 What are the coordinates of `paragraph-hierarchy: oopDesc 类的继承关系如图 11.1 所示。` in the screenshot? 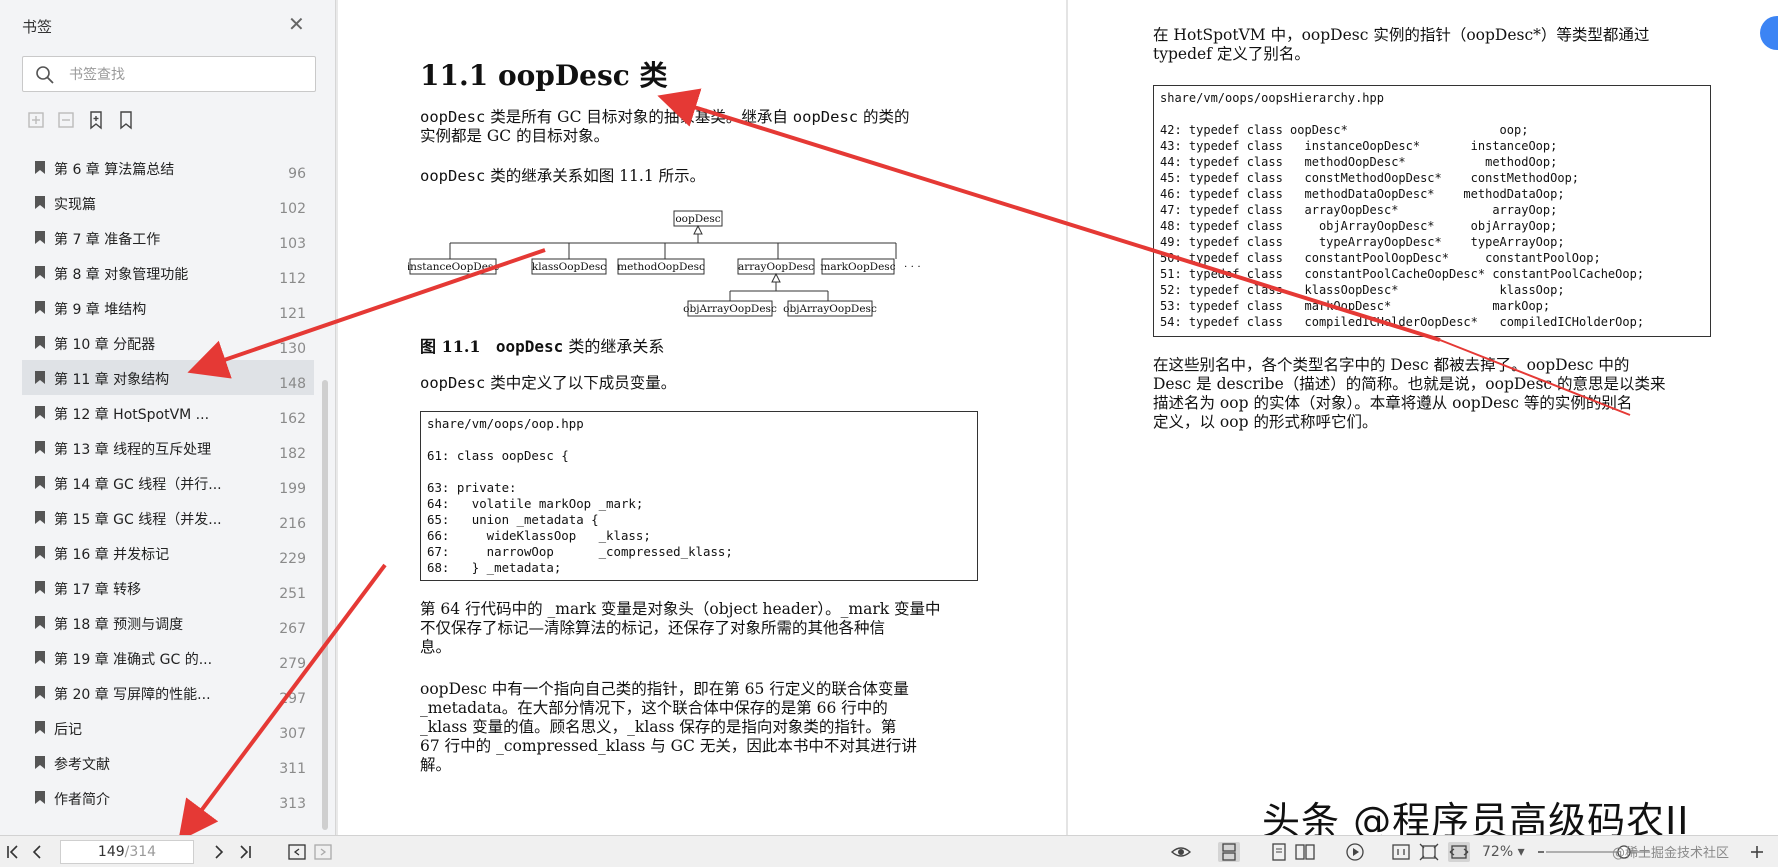 It's located at (563, 176).